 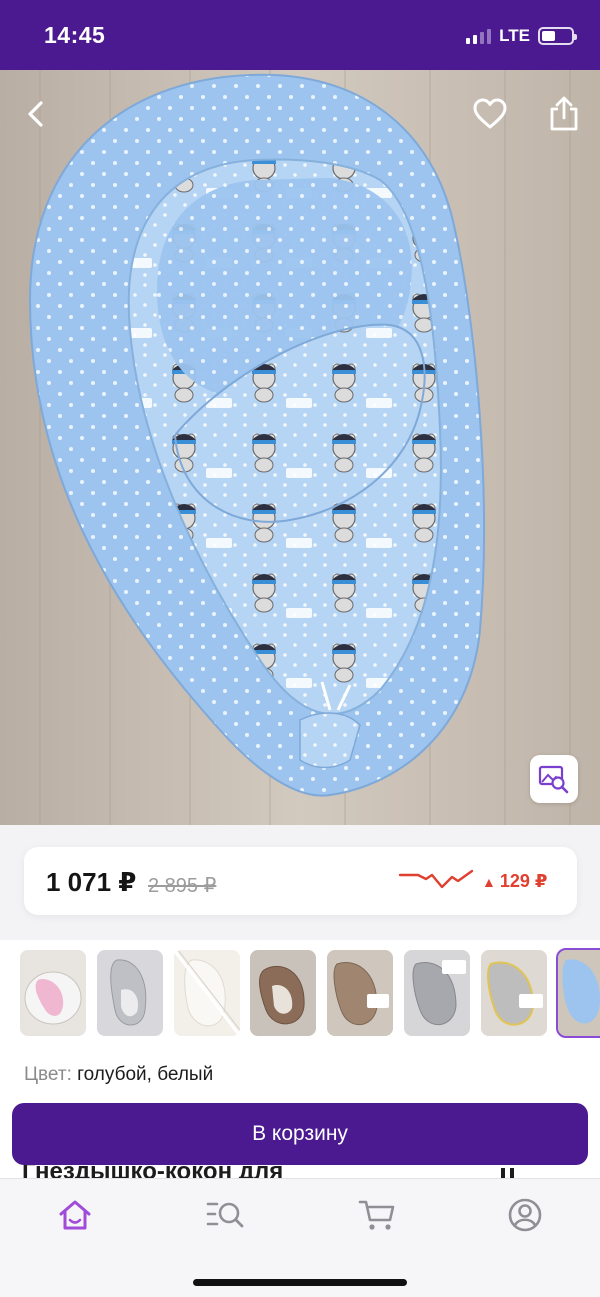 I want to click on heart-outline-icon, so click(x=490, y=113).